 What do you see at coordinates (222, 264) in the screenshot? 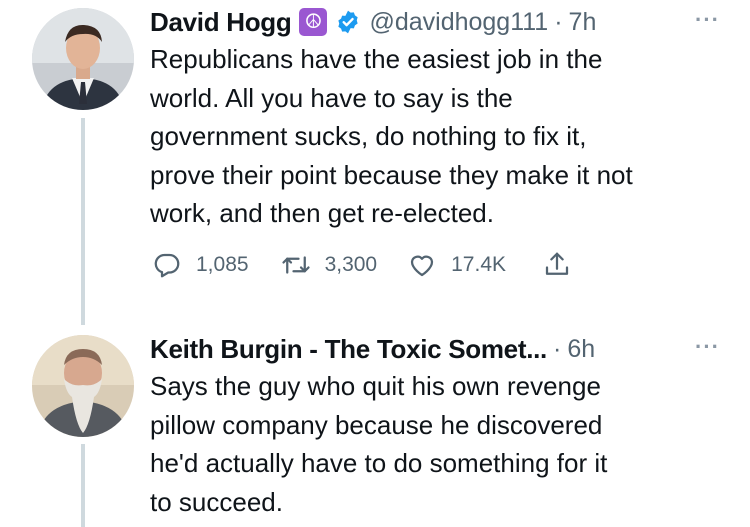
I see `reply-count: 1,085` at bounding box center [222, 264].